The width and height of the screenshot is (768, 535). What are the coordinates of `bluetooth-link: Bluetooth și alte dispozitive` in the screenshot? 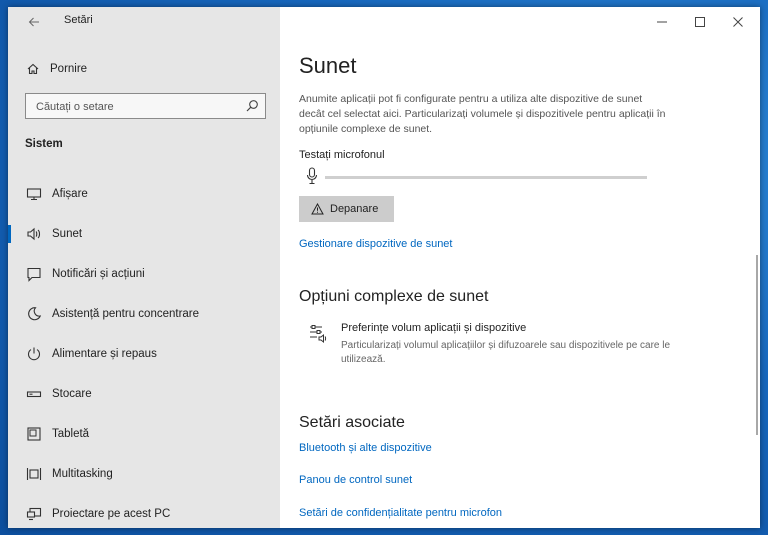 It's located at (365, 448).